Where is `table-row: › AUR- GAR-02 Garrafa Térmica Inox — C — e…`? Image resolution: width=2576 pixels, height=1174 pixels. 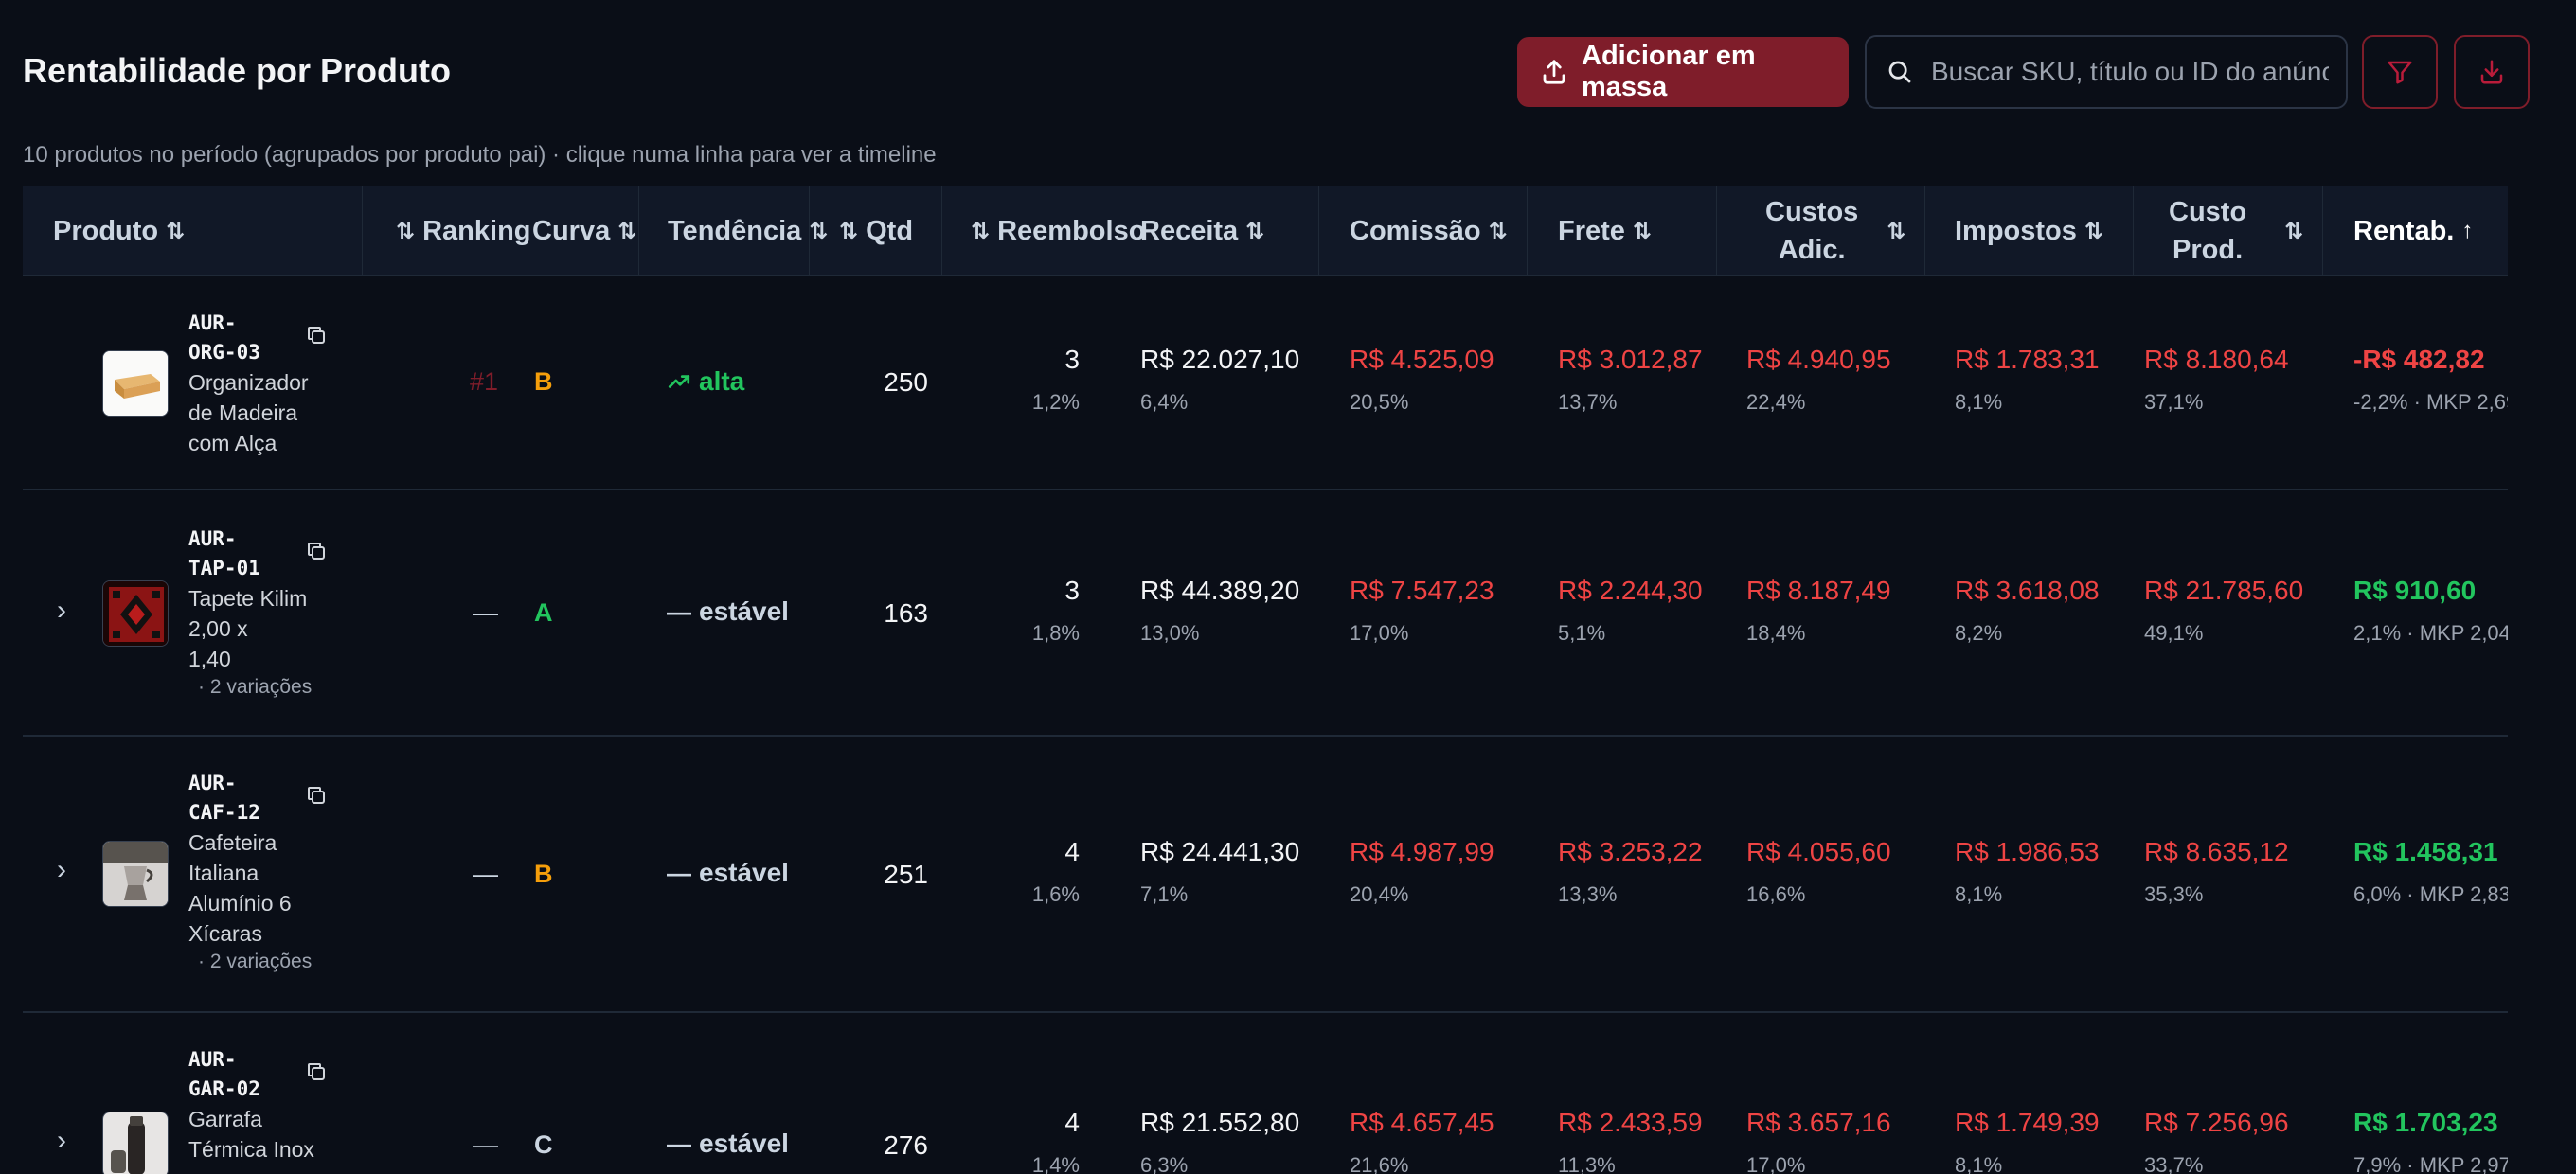 table-row: › AUR- GAR-02 Garrafa Térmica Inox — C — e… is located at coordinates (1265, 1093).